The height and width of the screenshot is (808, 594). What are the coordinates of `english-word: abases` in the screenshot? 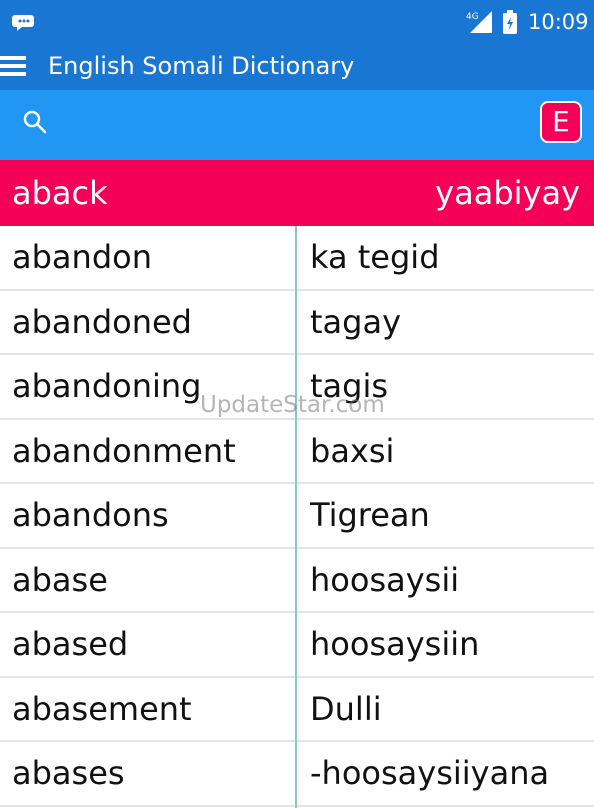 It's located at (68, 773).